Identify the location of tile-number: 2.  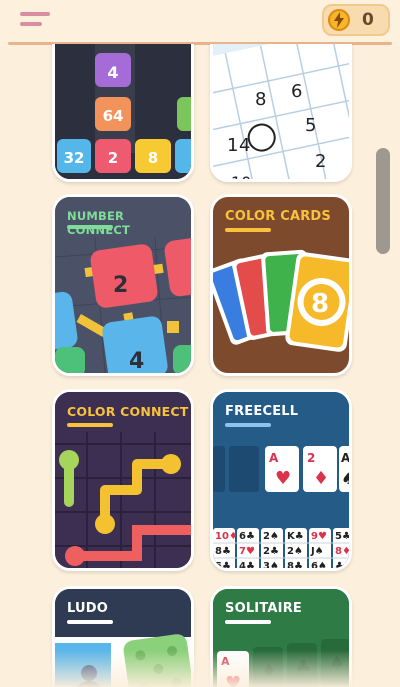
(121, 285).